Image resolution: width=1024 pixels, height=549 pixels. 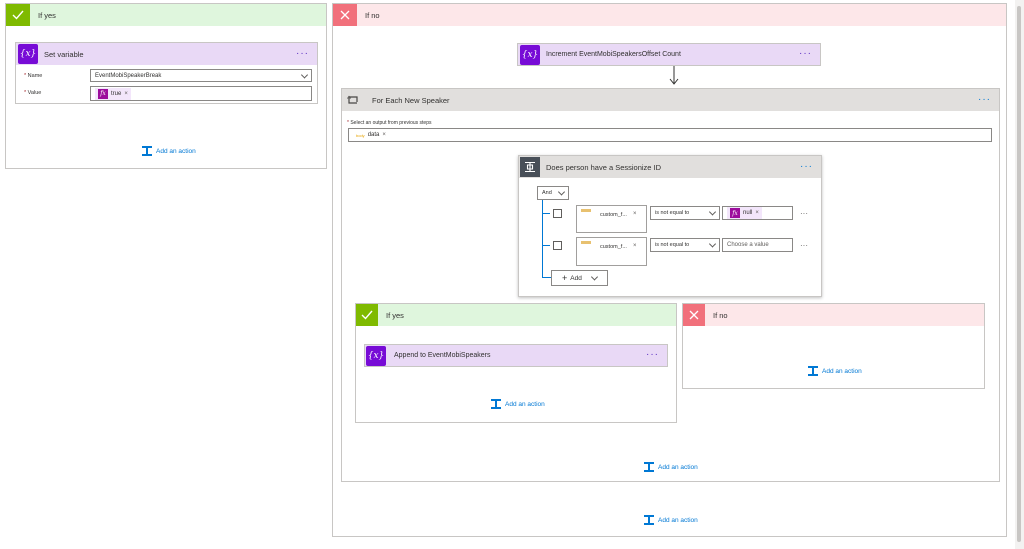 I want to click on flow-arrow-icon, so click(x=674, y=77).